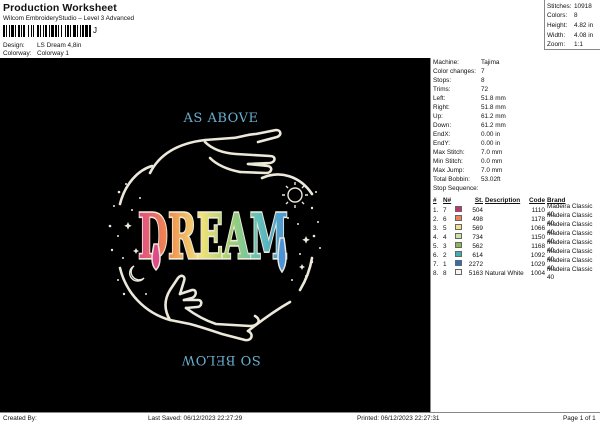 This screenshot has height=424, width=600. I want to click on stat-height: Height: 4.82 in, so click(573, 26).